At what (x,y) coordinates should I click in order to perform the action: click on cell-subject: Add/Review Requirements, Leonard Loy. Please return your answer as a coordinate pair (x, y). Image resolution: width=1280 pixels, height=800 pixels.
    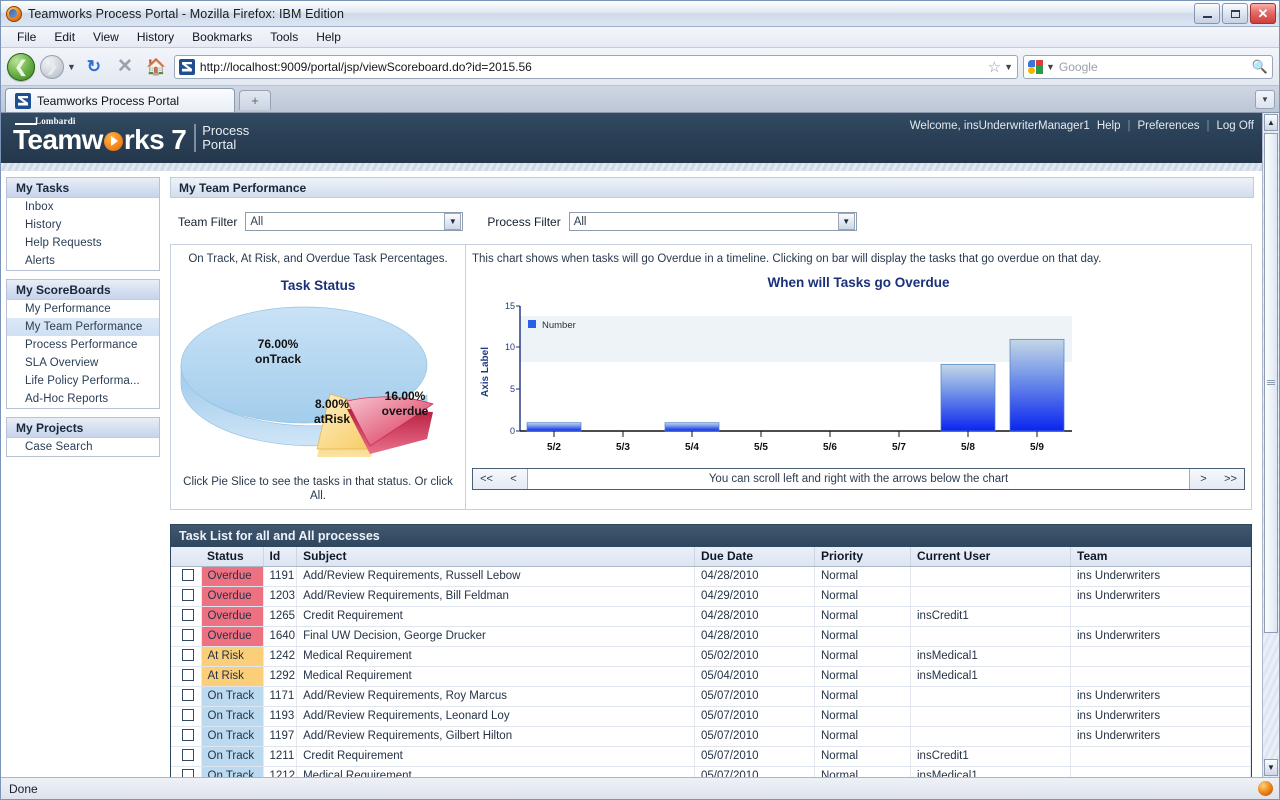
    Looking at the image, I should click on (495, 716).